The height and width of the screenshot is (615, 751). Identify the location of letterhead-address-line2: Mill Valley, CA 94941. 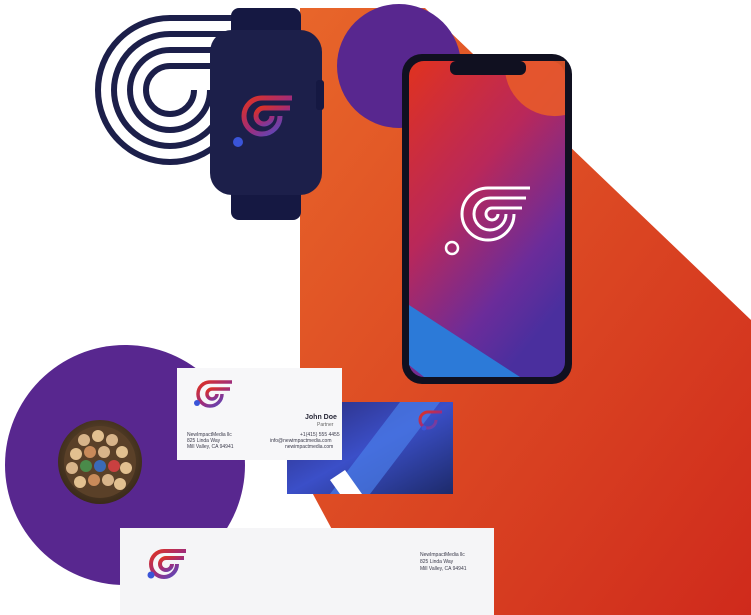
(443, 569).